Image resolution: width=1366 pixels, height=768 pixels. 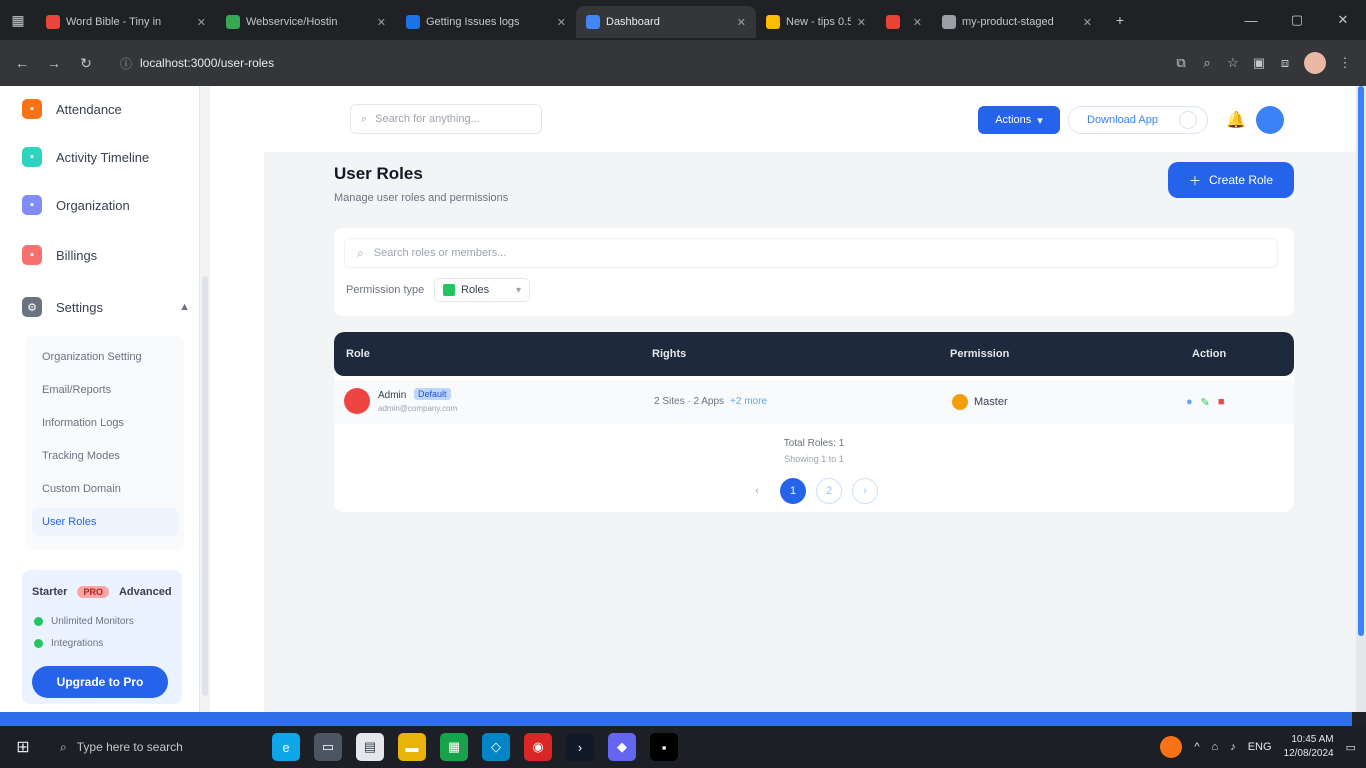 What do you see at coordinates (106, 157) in the screenshot?
I see `sidebar-item-activity-timeline: ▪ Activity Timeline` at bounding box center [106, 157].